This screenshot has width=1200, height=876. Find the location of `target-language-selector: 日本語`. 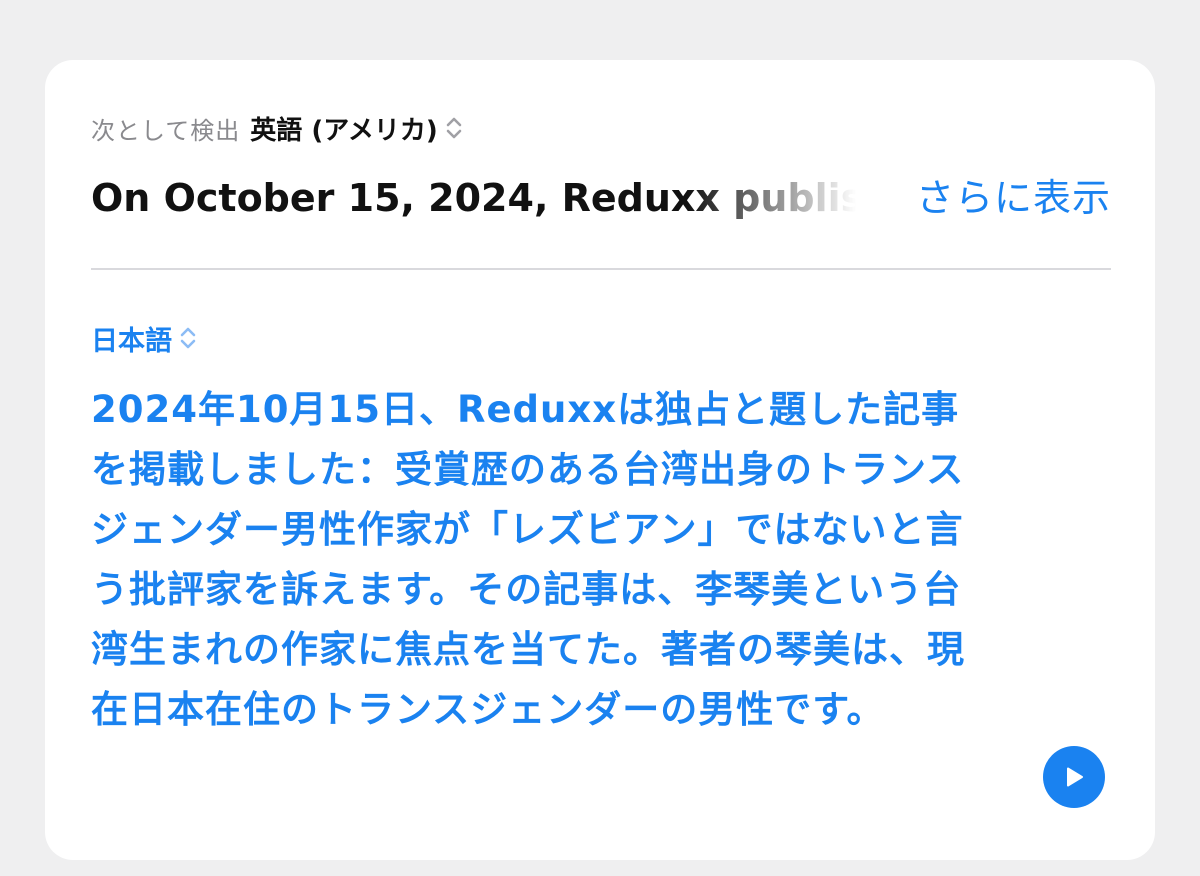

target-language-selector: 日本語 is located at coordinates (144, 338).